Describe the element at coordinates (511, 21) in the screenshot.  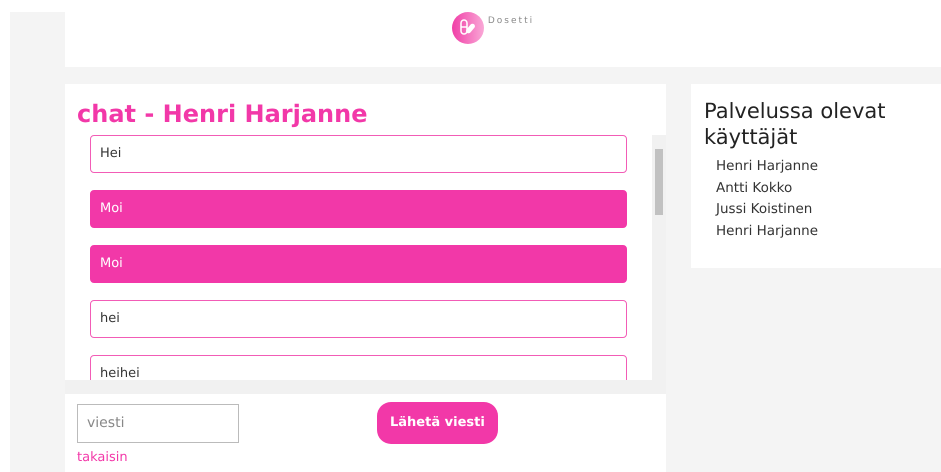
I see `logo-text: Dosetti` at that location.